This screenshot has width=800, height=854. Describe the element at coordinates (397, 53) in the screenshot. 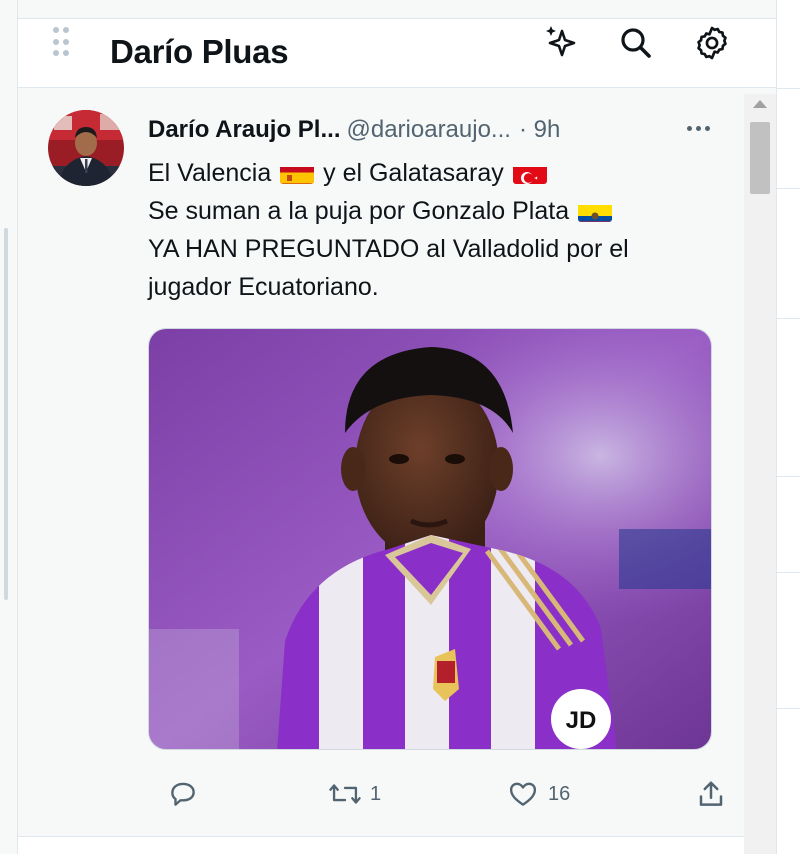

I see `column-header: Darío Pluas` at that location.